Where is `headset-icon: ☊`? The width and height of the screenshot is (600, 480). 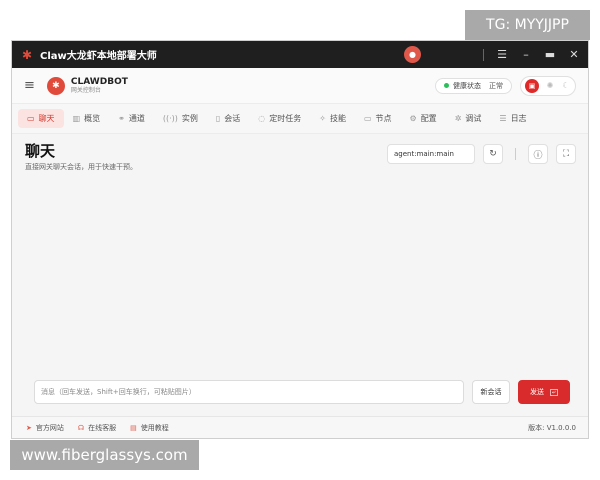 headset-icon: ☊ is located at coordinates (81, 427).